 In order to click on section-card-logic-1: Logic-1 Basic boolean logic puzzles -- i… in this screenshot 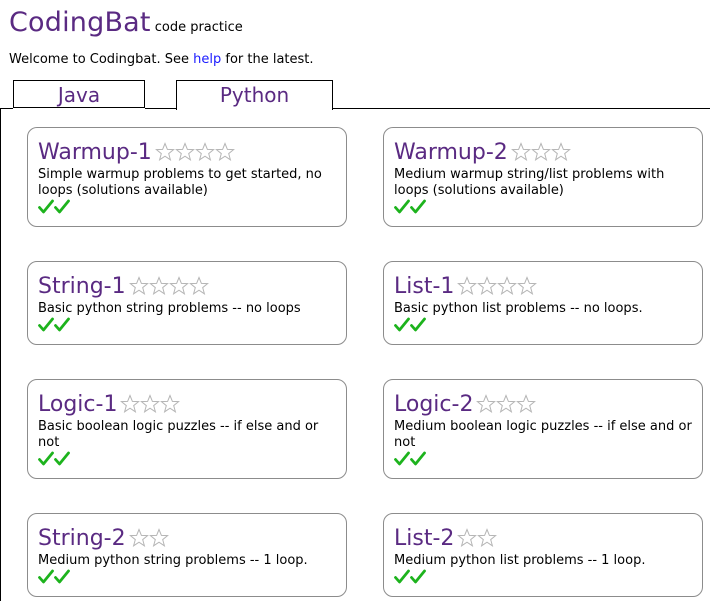, I will do `click(187, 429)`.